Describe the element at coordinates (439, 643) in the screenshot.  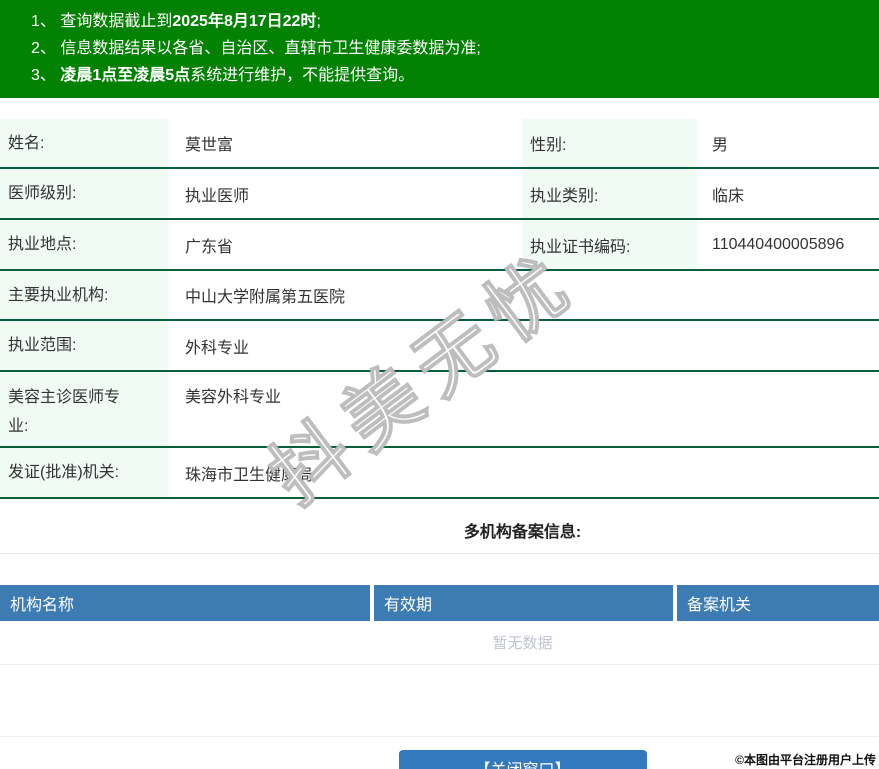
I see `empty-data-row: 暂无数据` at that location.